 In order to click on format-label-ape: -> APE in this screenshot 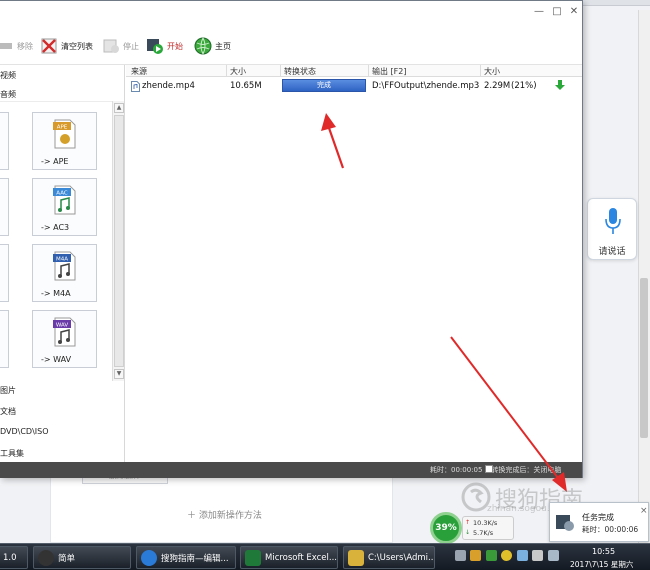, I will do `click(55, 161)`.